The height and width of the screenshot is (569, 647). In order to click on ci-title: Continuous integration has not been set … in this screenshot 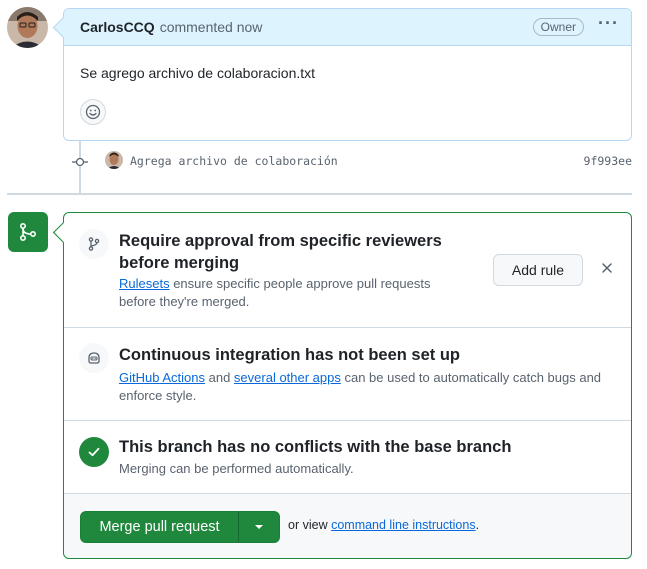, I will do `click(289, 355)`.